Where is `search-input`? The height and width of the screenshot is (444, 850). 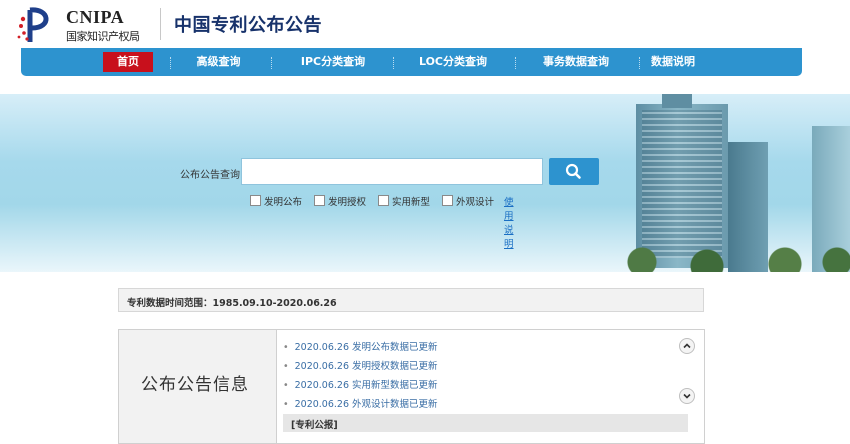 search-input is located at coordinates (392, 171).